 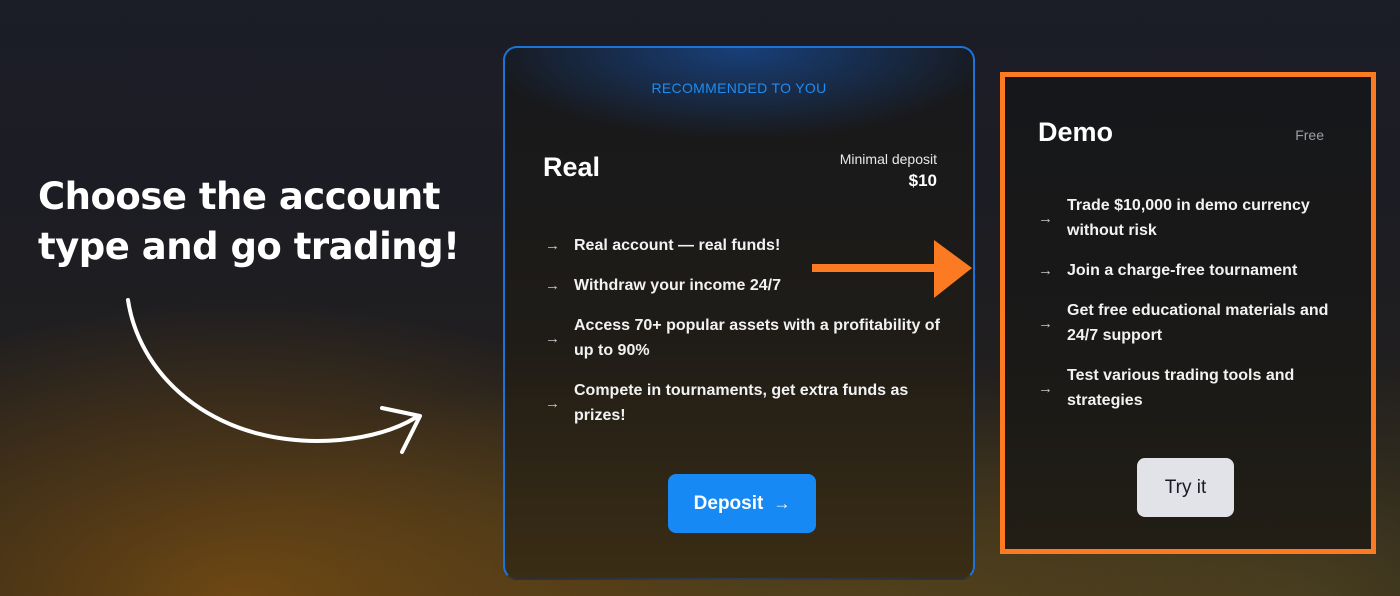 I want to click on minimal-deposit: Minimal deposit $10, so click(x=888, y=172).